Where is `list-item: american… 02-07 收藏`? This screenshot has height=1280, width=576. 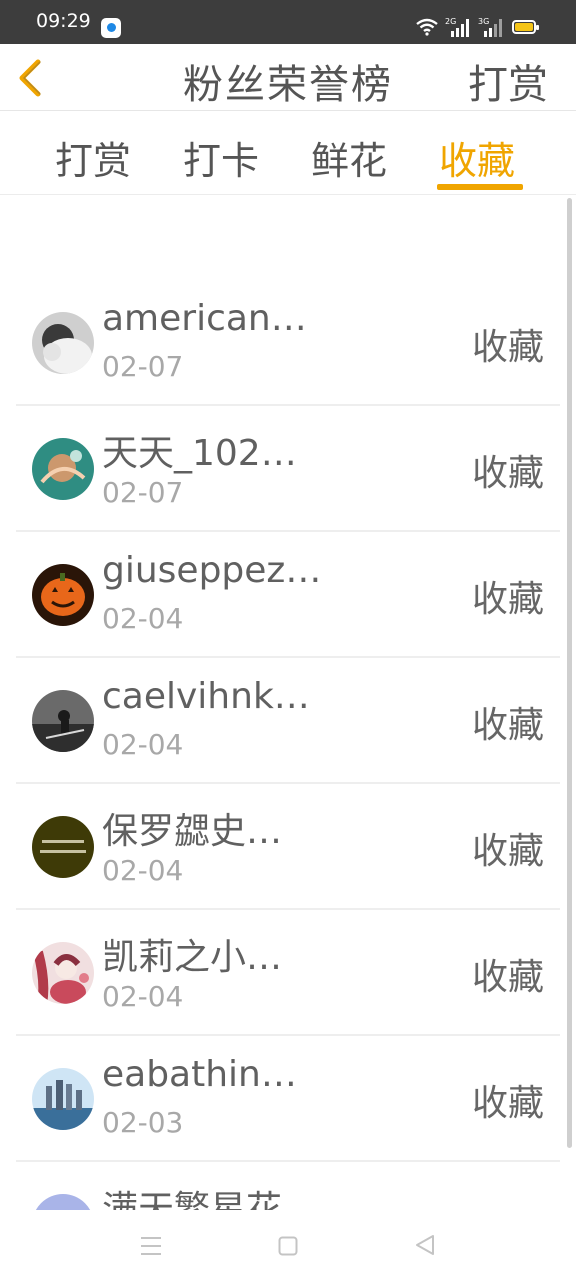
list-item: american… 02-07 收藏 is located at coordinates (288, 343).